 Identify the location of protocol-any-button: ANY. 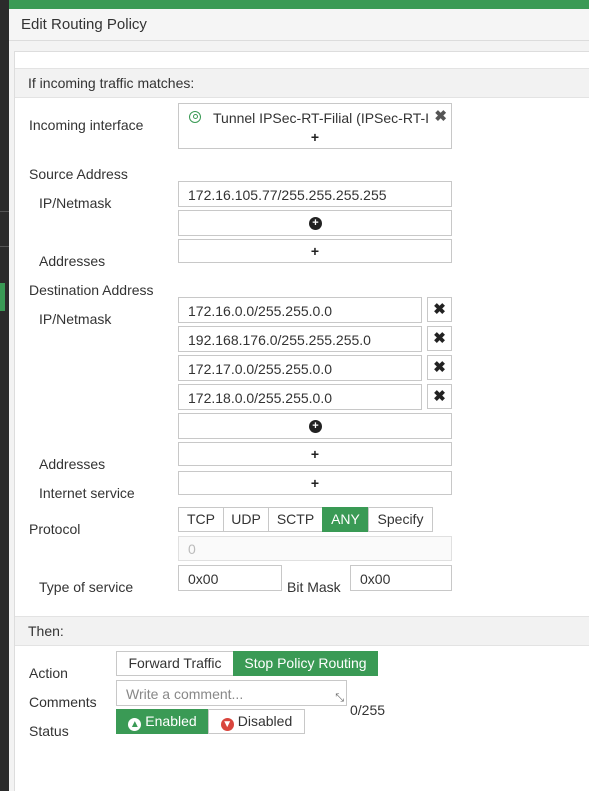
(345, 519).